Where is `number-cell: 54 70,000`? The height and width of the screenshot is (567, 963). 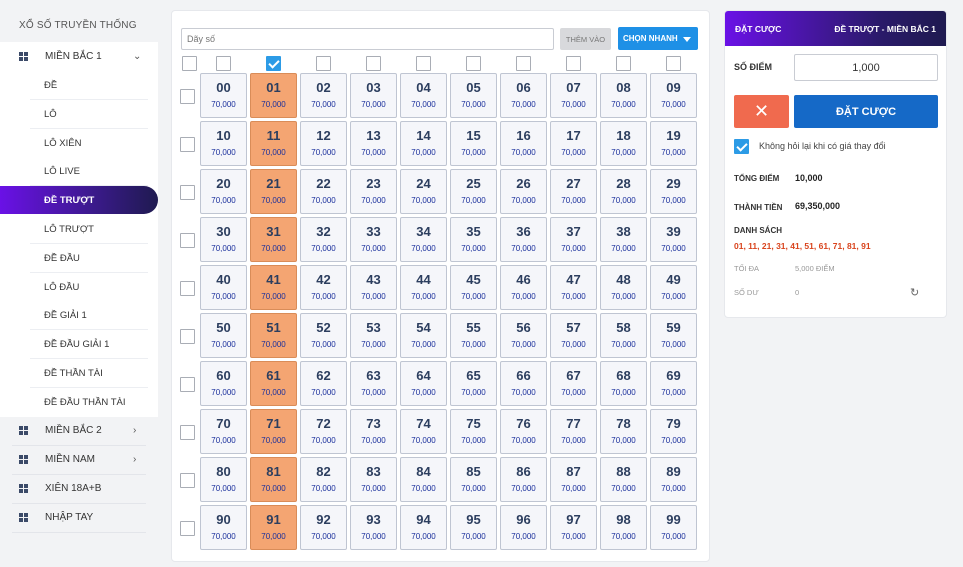
number-cell: 54 70,000 is located at coordinates (423, 335).